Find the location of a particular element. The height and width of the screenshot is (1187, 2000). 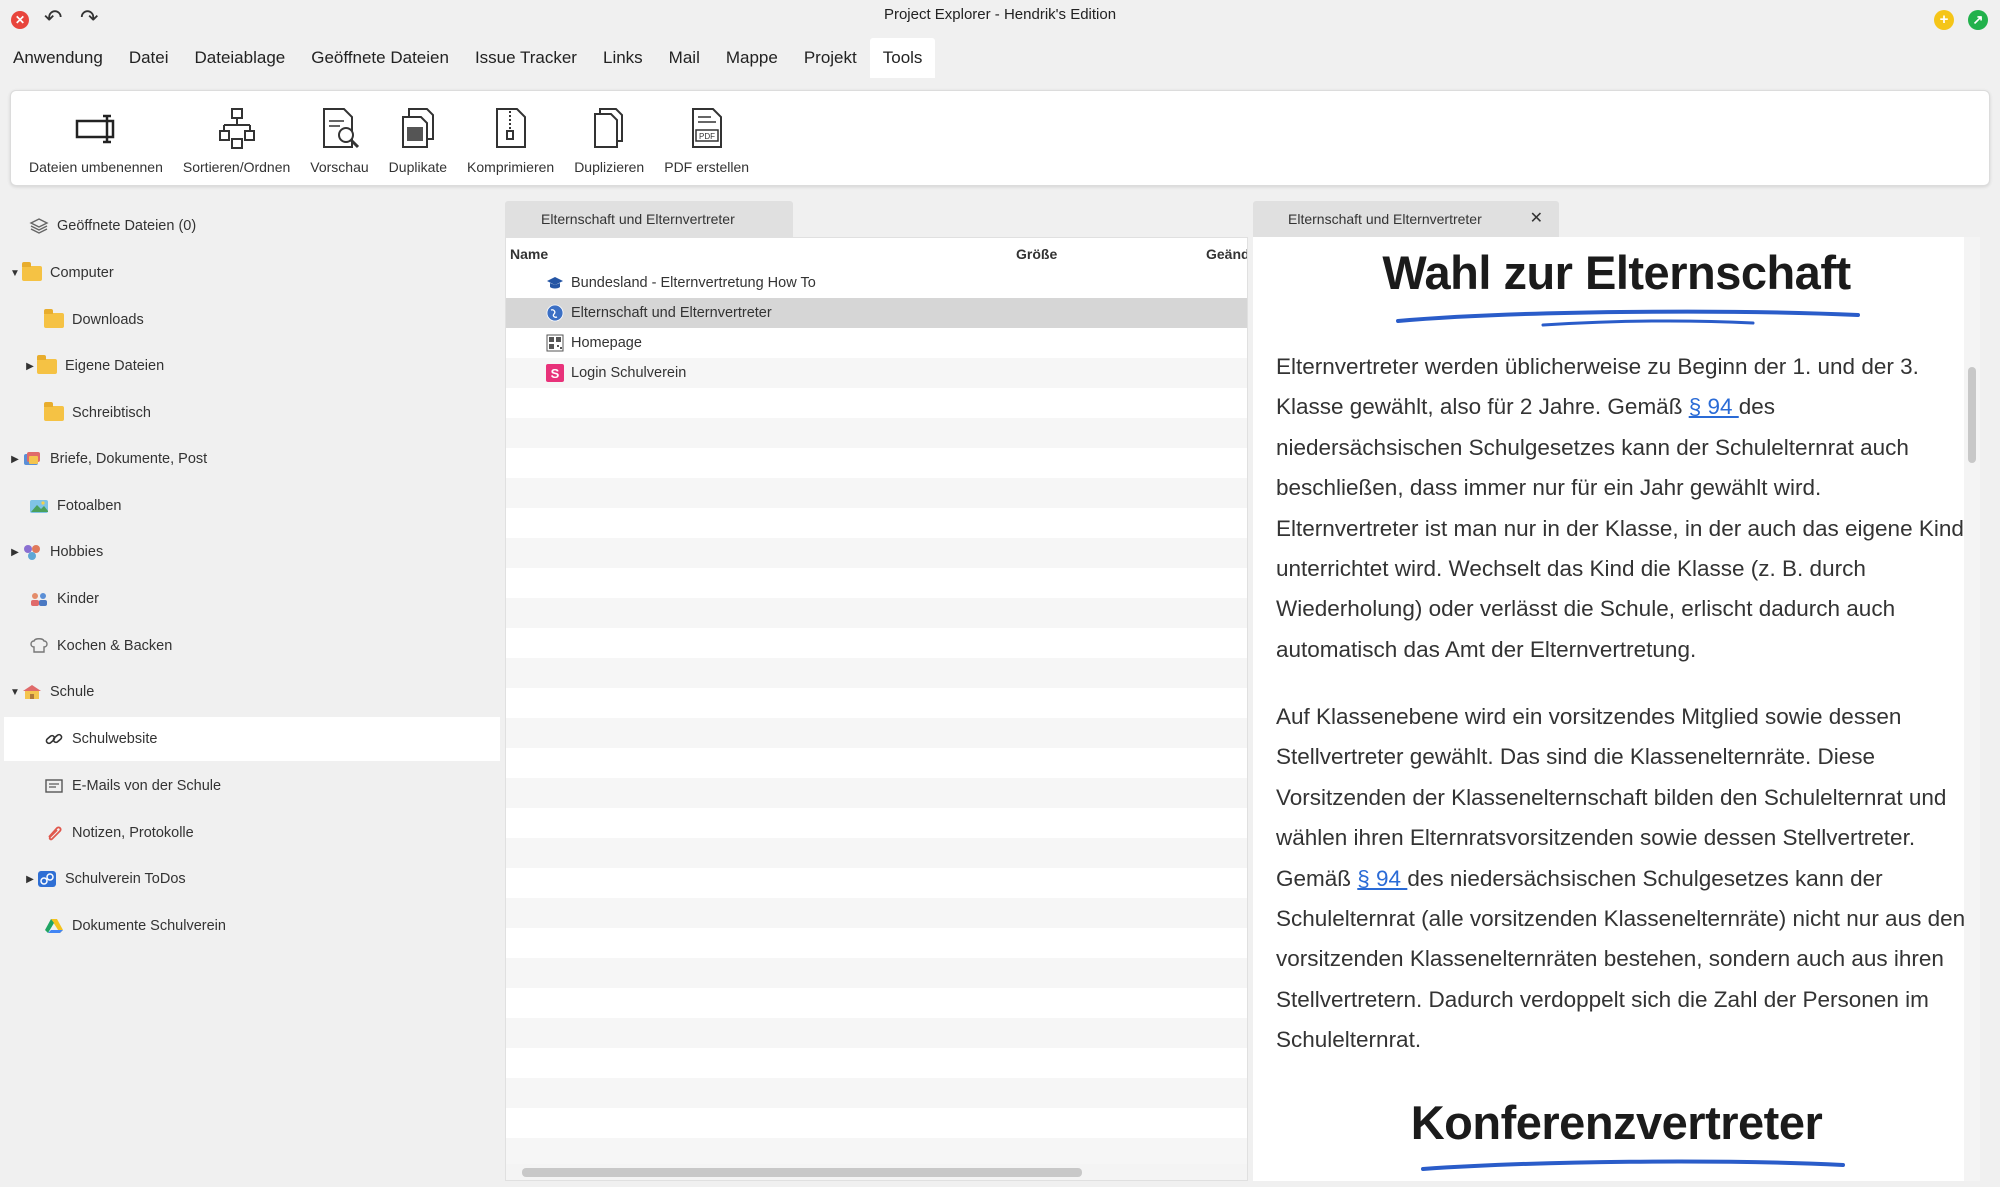

menu-anwendung: Anwendung is located at coordinates (58, 58).